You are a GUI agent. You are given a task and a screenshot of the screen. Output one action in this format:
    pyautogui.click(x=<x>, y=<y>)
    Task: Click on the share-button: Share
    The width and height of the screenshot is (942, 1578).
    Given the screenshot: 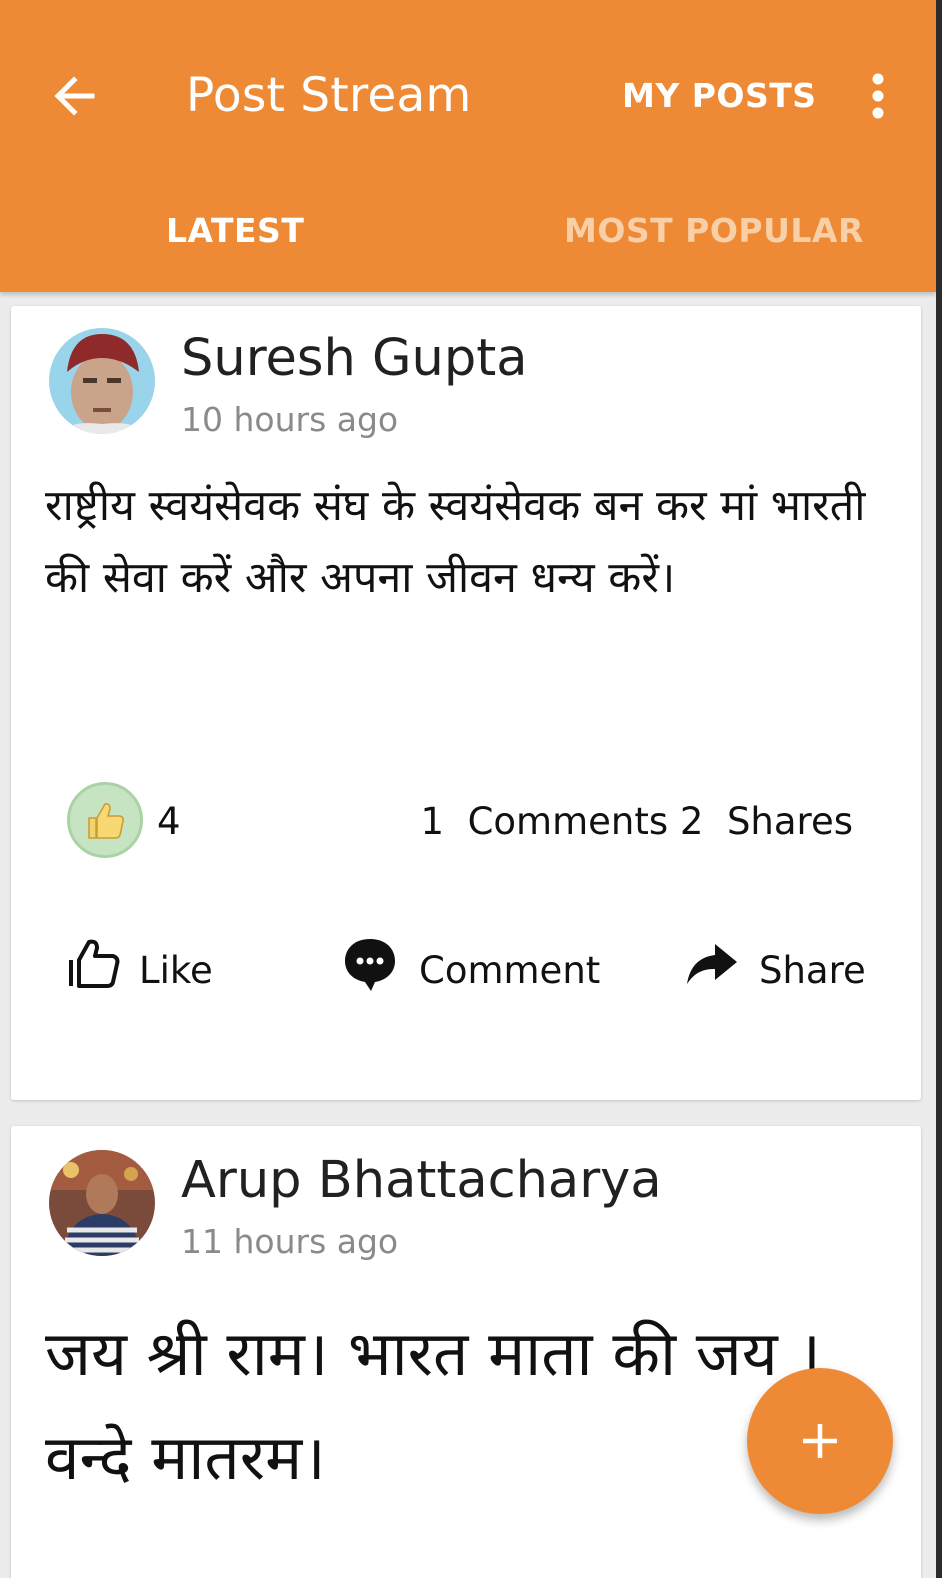 What is the action you would take?
    pyautogui.click(x=774, y=964)
    